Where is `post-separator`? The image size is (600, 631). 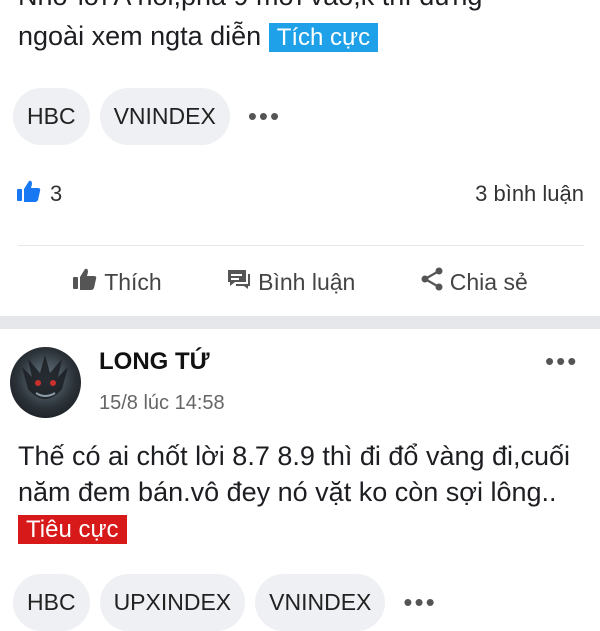 post-separator is located at coordinates (300, 322).